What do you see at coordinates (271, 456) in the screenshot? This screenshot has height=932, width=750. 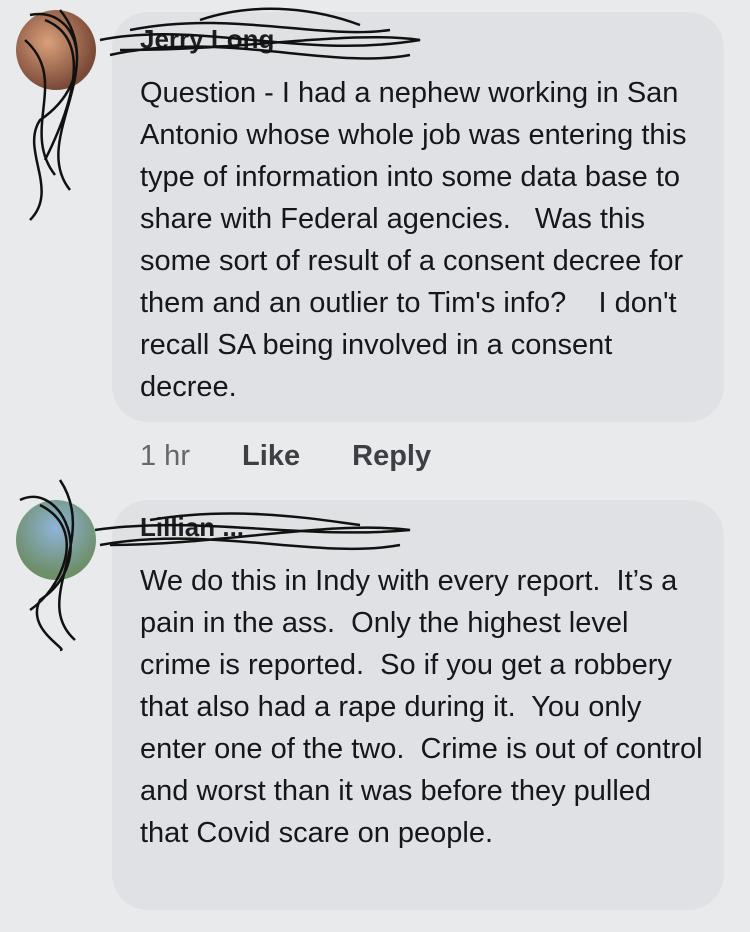 I see `like-button: Like` at bounding box center [271, 456].